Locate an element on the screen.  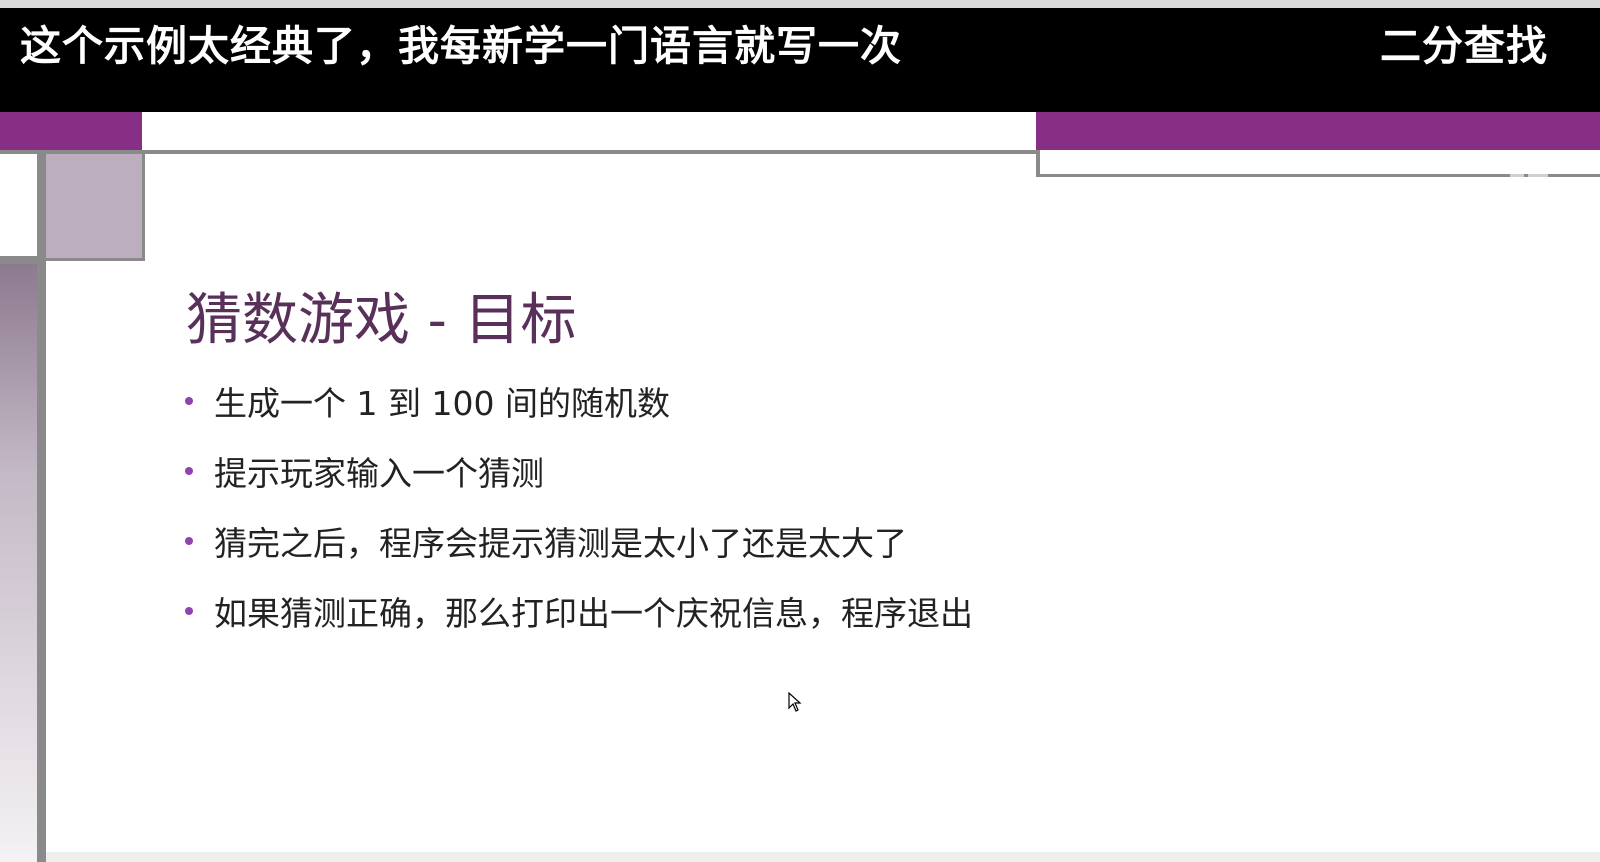
bullet-text: 猜完之后，程序会提示猜测是太小了还是太大了 is located at coordinates (560, 543).